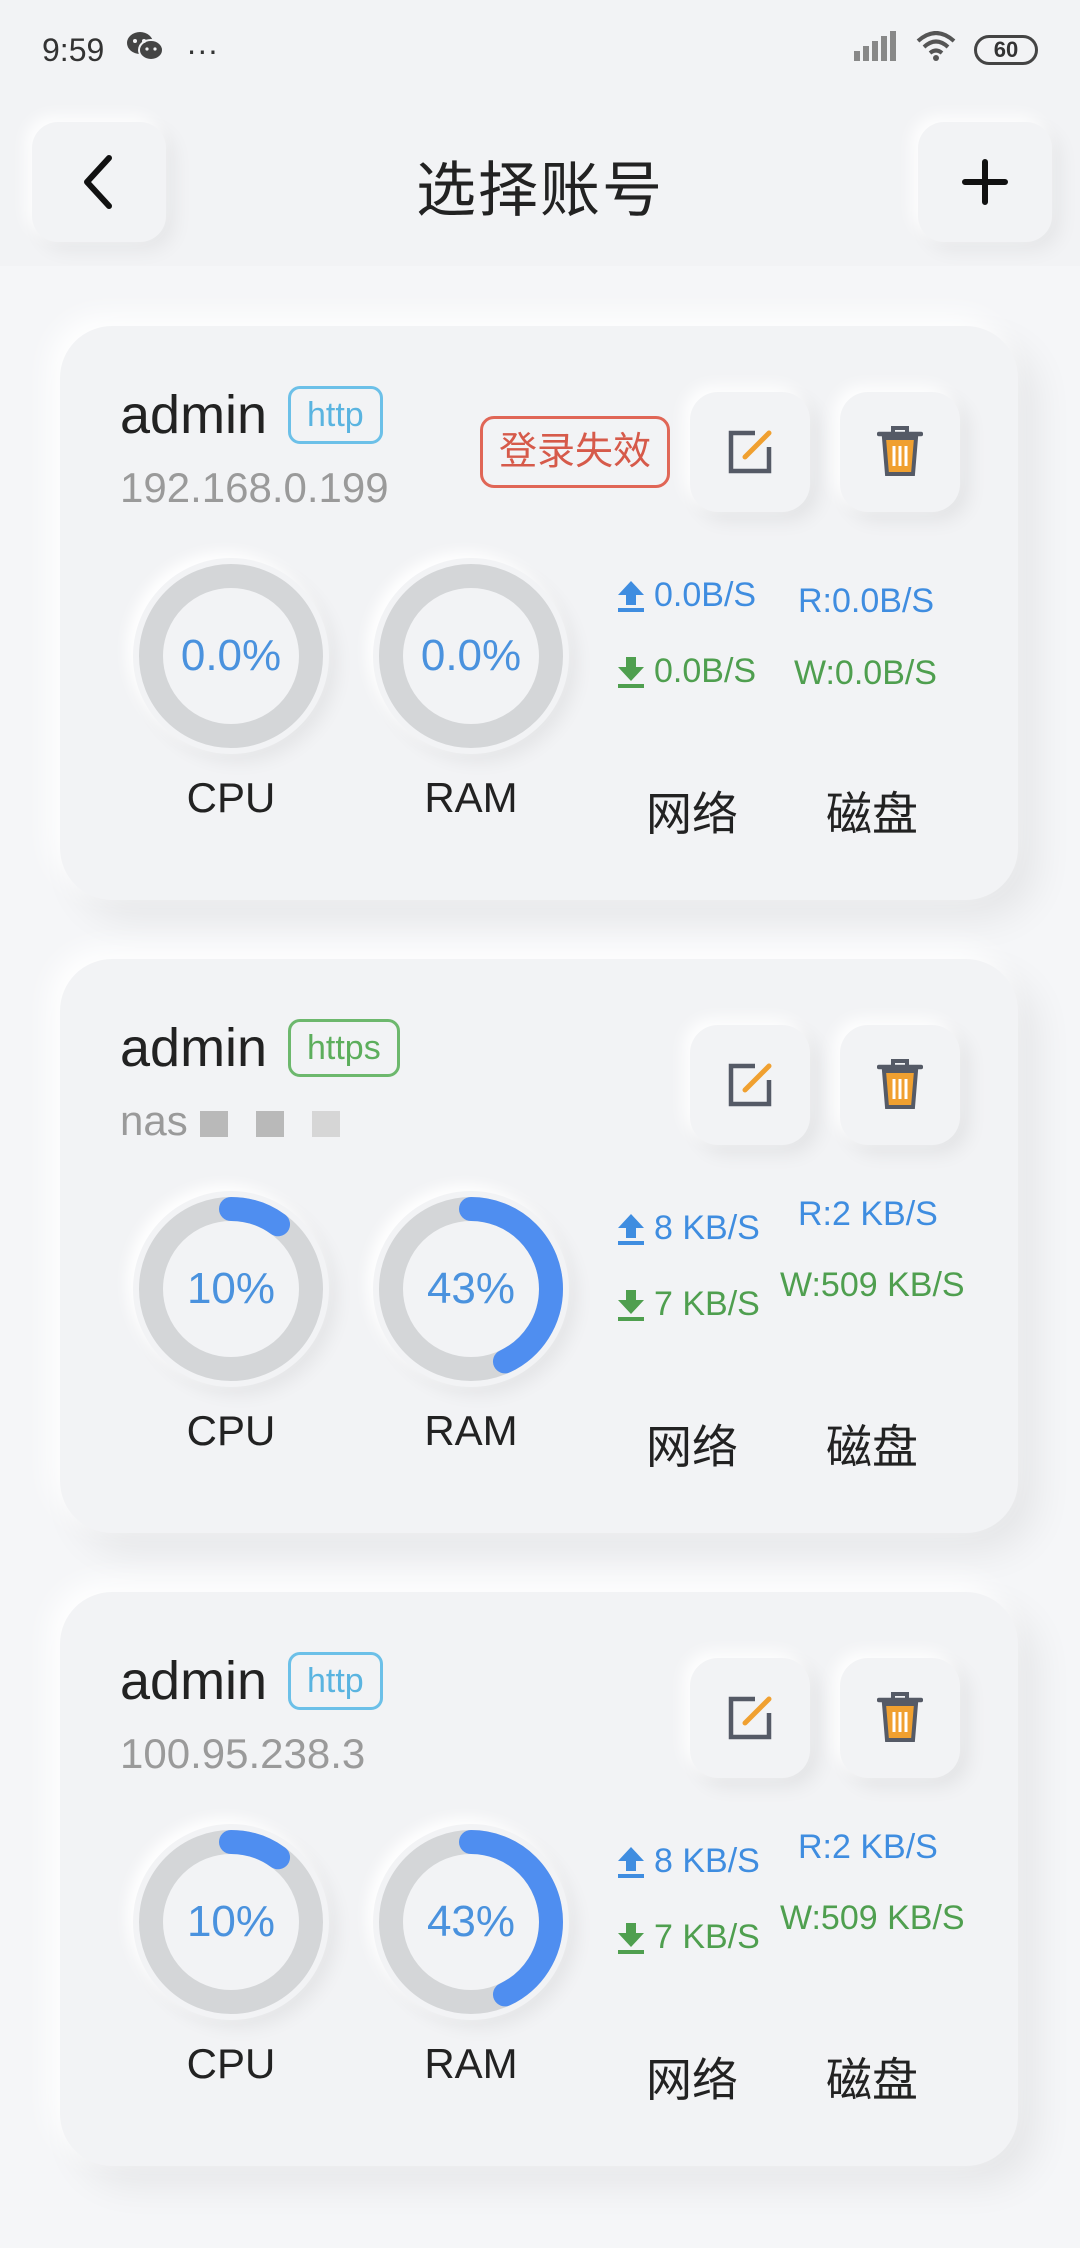  I want to click on wifi-icon, so click(936, 50).